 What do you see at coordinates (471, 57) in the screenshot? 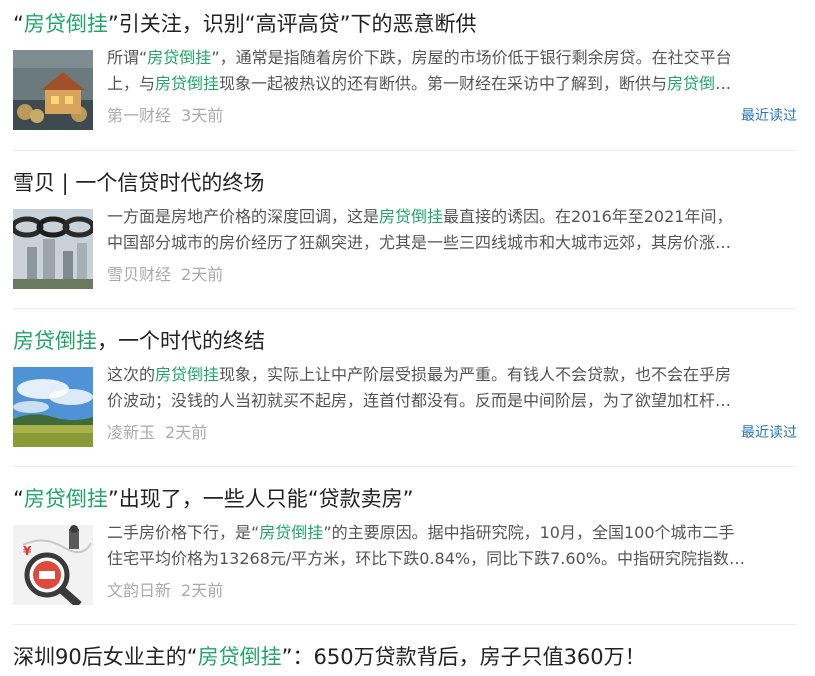
I see `text-segment: ”，通常是指随着房价下跌，房屋的市场价低于银行剩余房贷。在社交平台` at bounding box center [471, 57].